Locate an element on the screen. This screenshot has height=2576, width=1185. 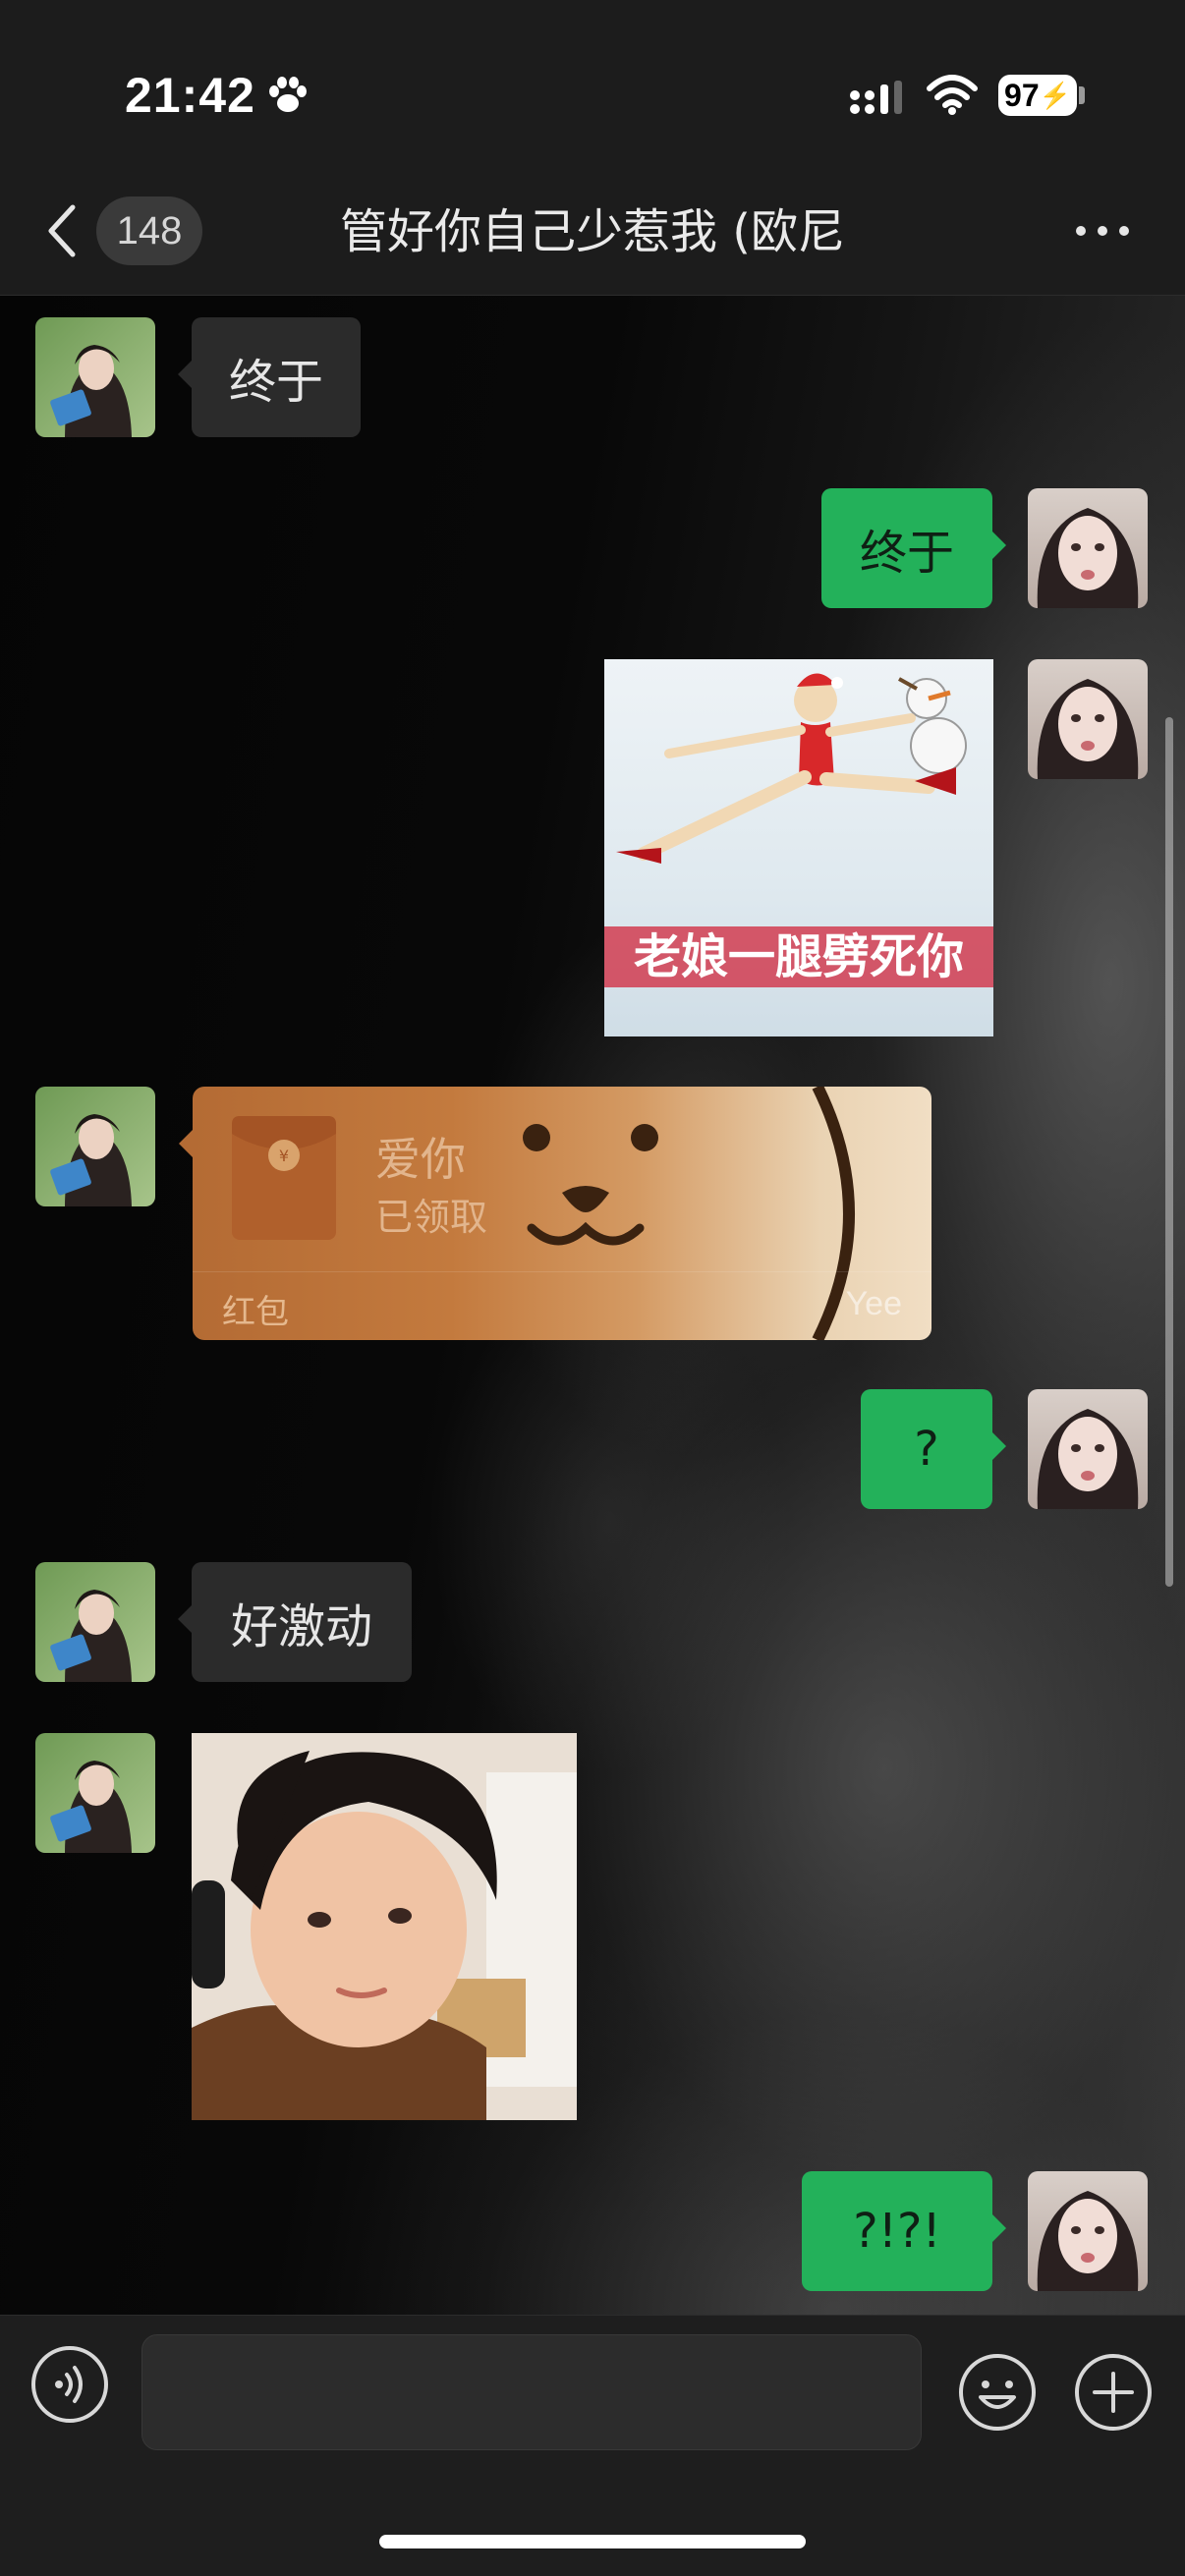
photo-image is located at coordinates (384, 1926).